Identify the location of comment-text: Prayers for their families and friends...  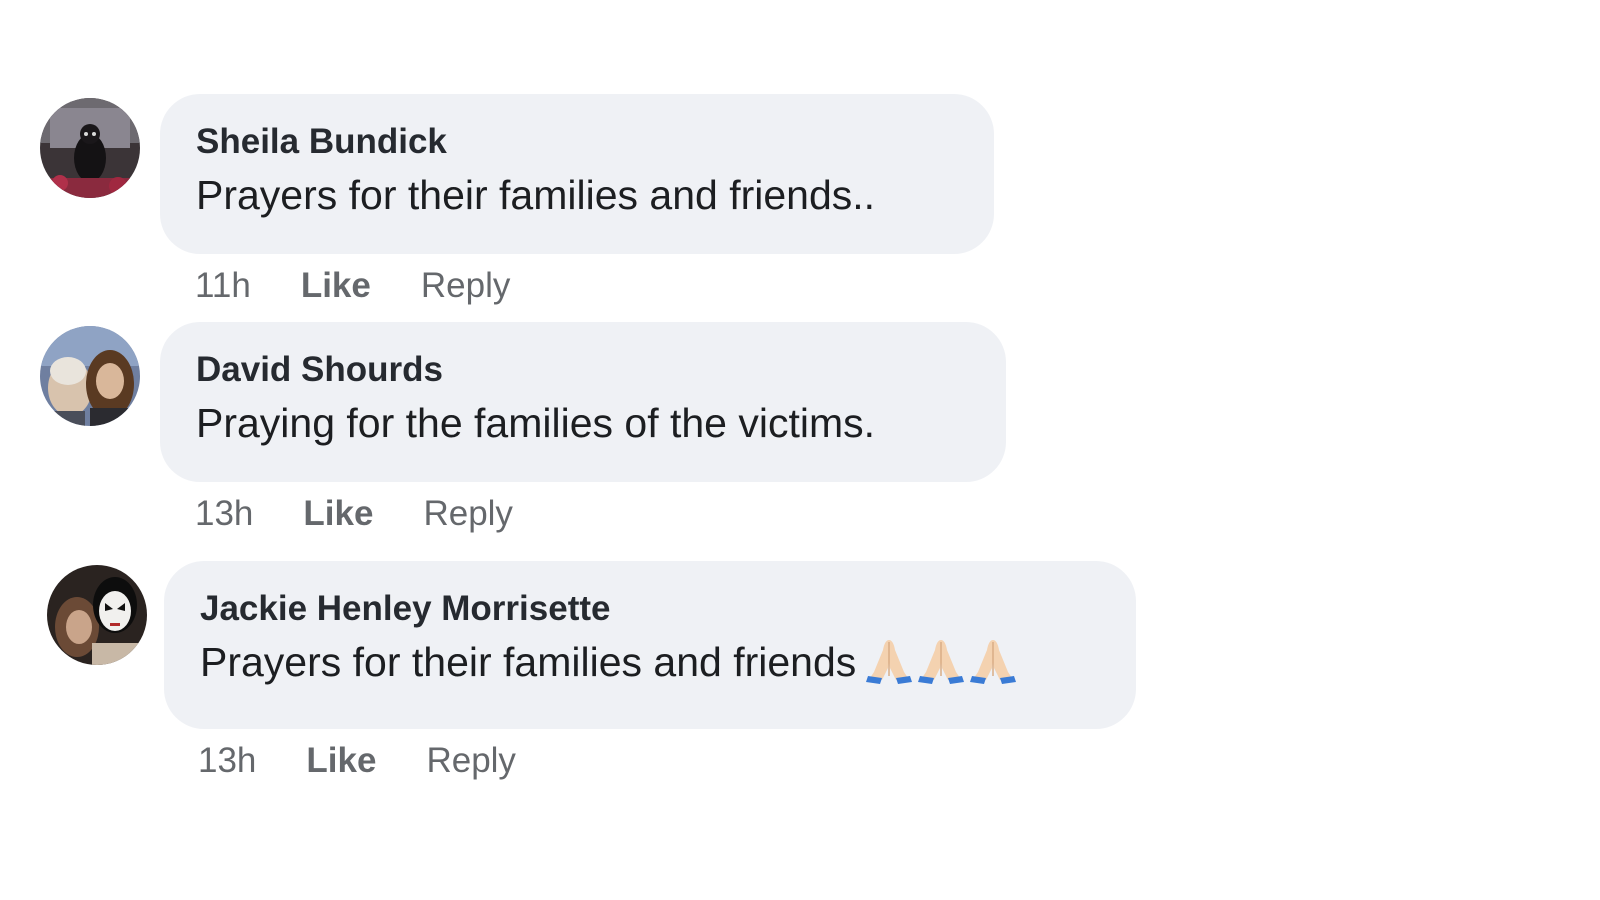
(536, 195).